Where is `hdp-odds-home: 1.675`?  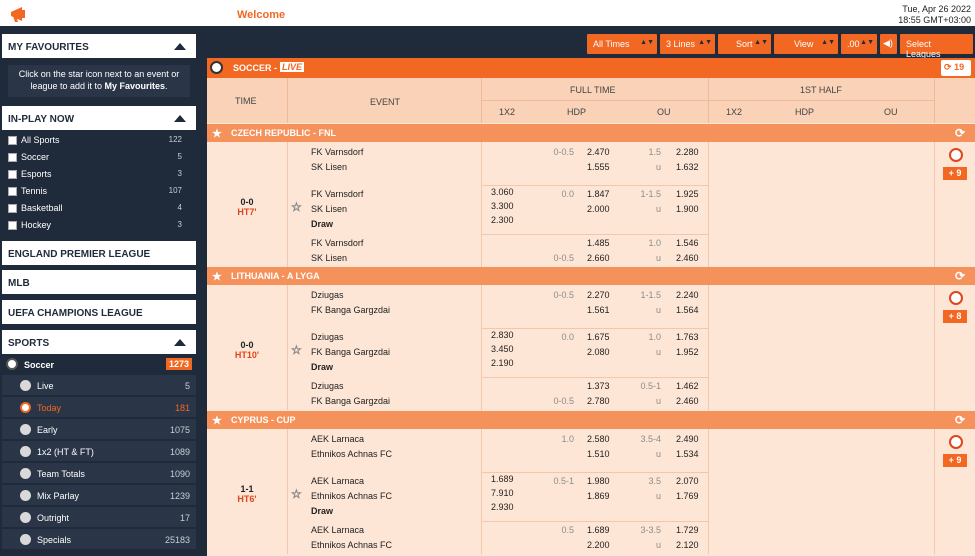 hdp-odds-home: 1.675 is located at coordinates (598, 337).